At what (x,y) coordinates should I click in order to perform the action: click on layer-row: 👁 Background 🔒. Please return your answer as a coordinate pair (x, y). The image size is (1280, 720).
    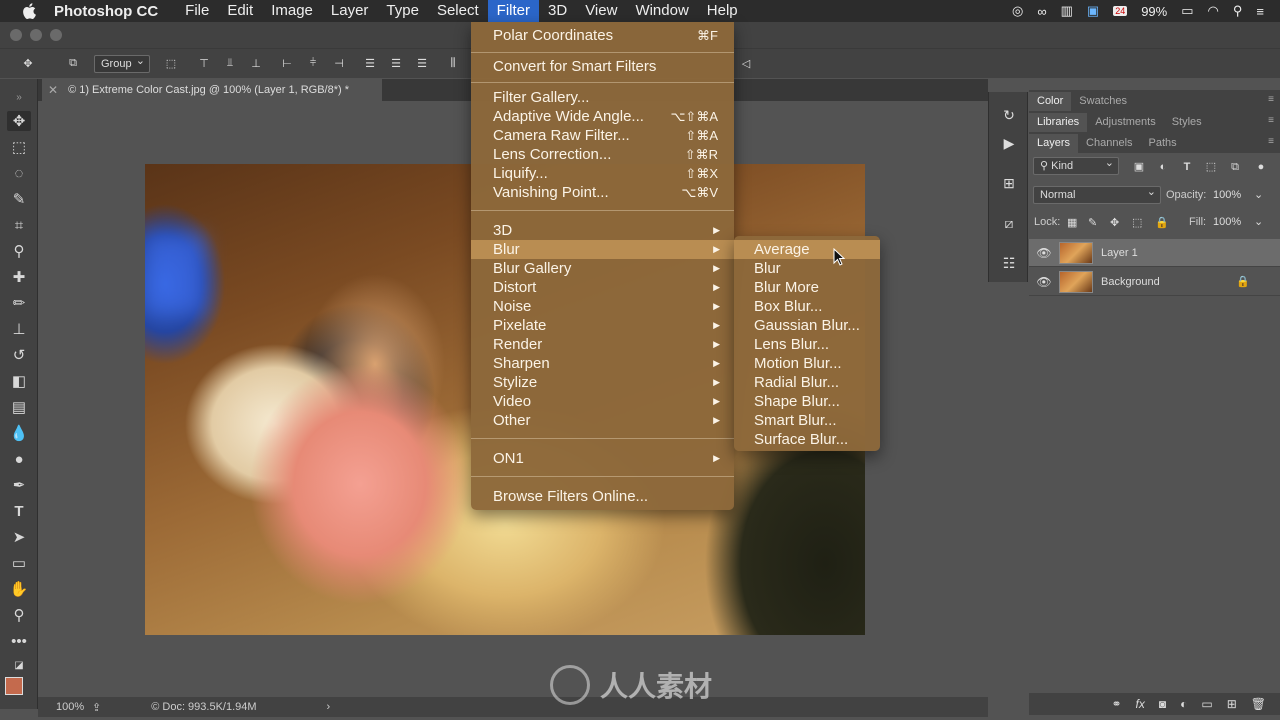
    Looking at the image, I should click on (1154, 282).